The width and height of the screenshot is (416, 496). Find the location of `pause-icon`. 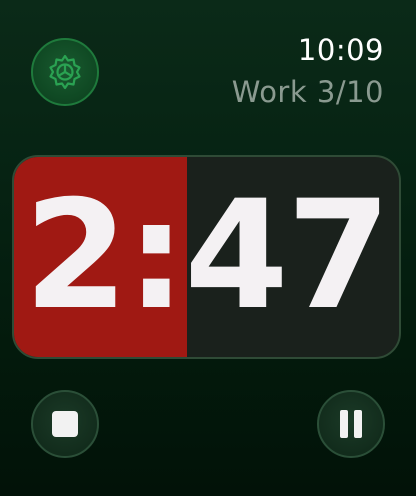

pause-icon is located at coordinates (351, 424).